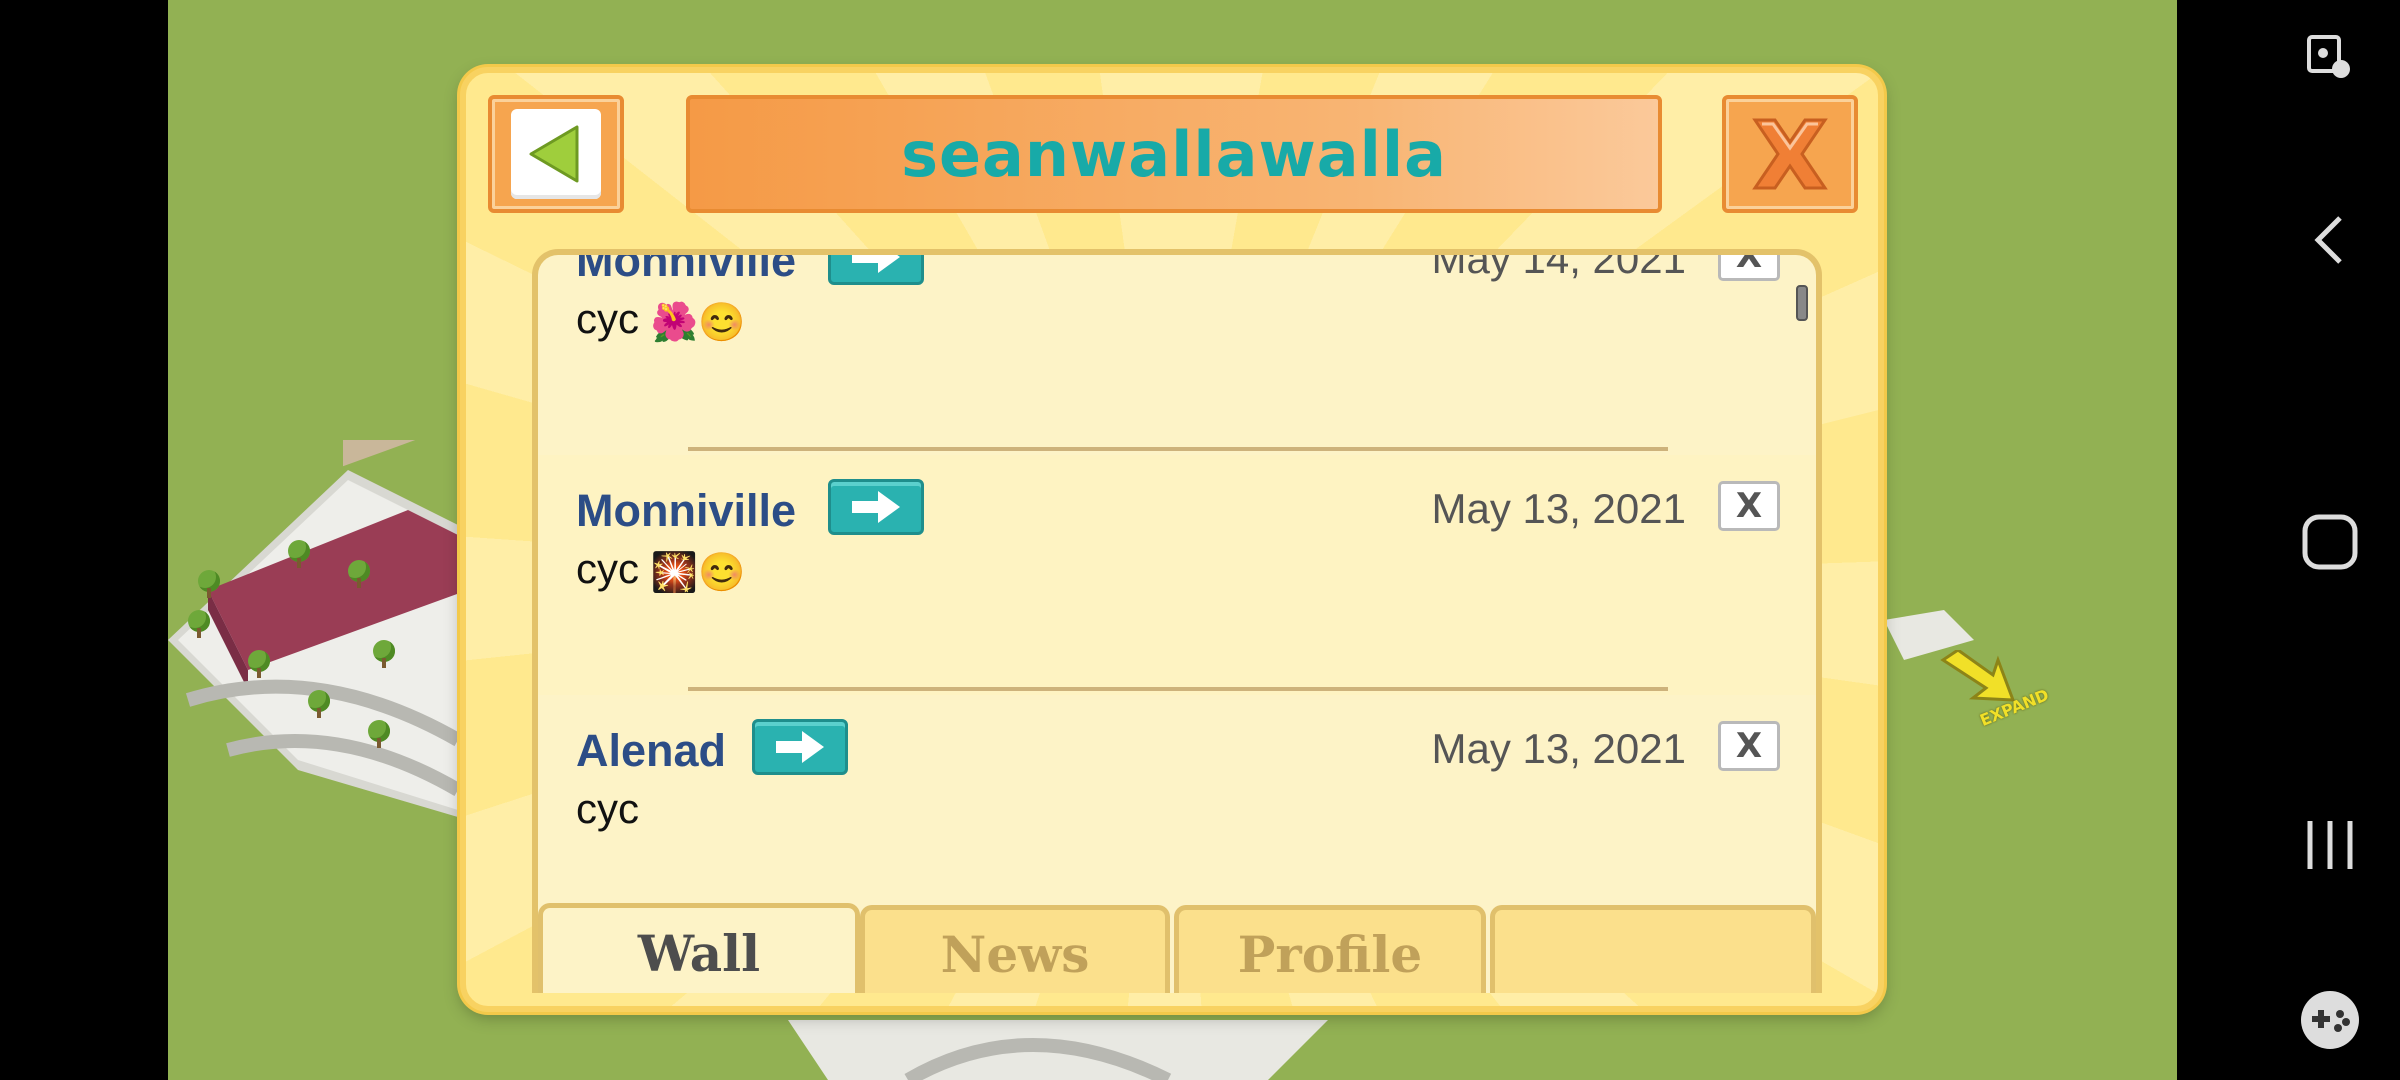  Describe the element at coordinates (699, 953) in the screenshot. I see `tab-label: Wall` at that location.